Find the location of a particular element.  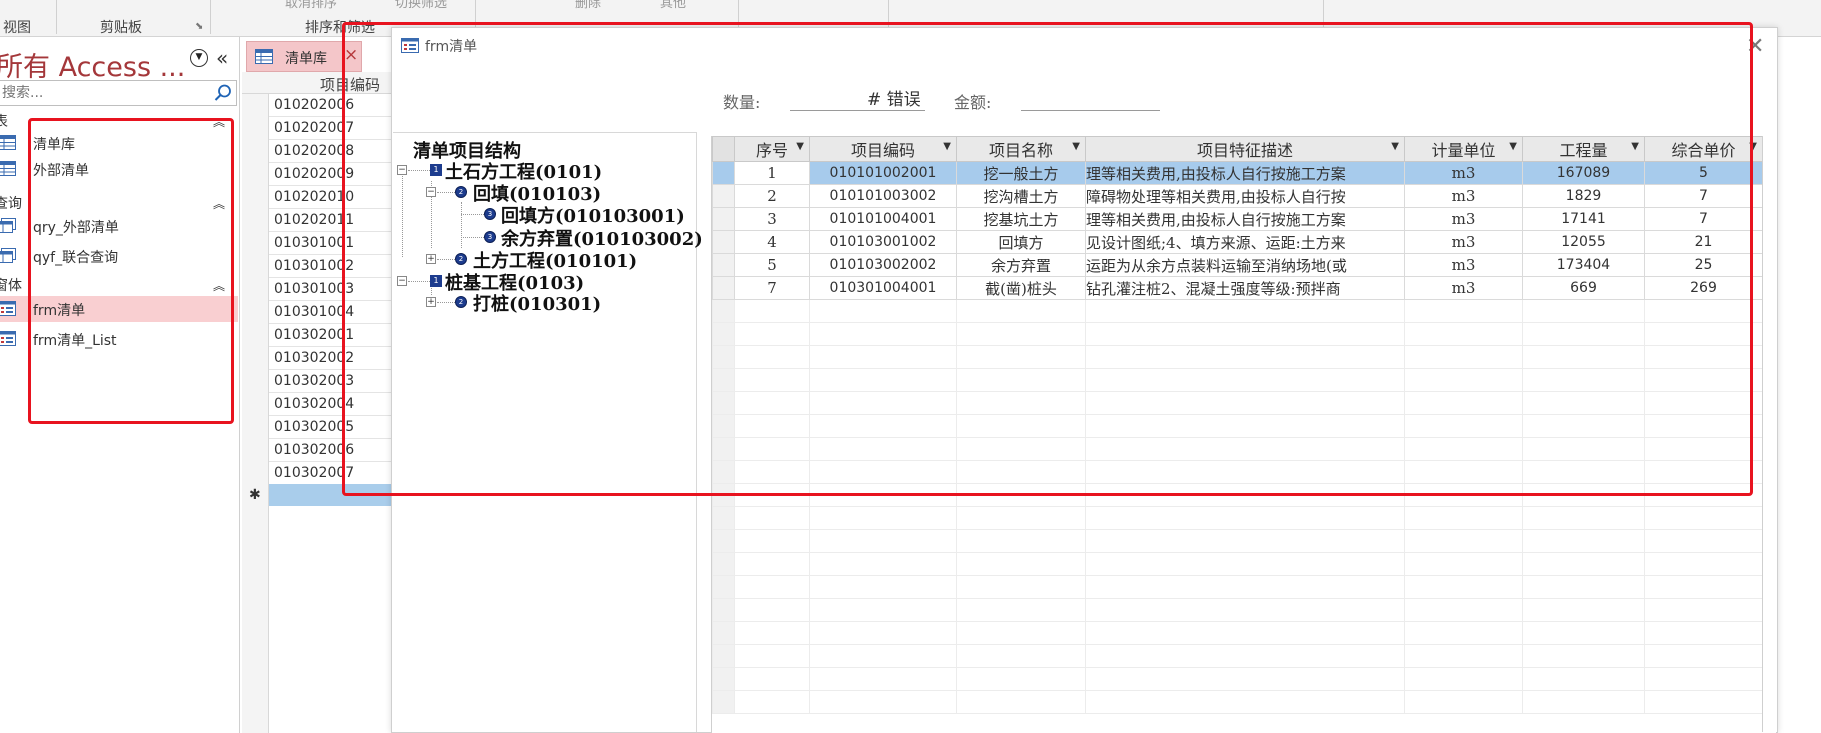

search-input is located at coordinates (104, 93).